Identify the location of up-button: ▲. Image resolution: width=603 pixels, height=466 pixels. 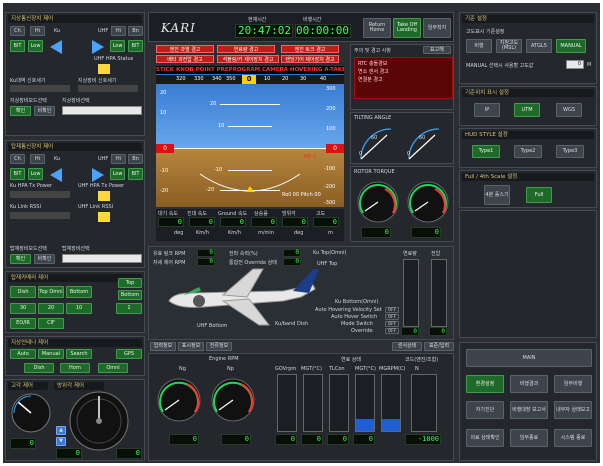
(61, 430).